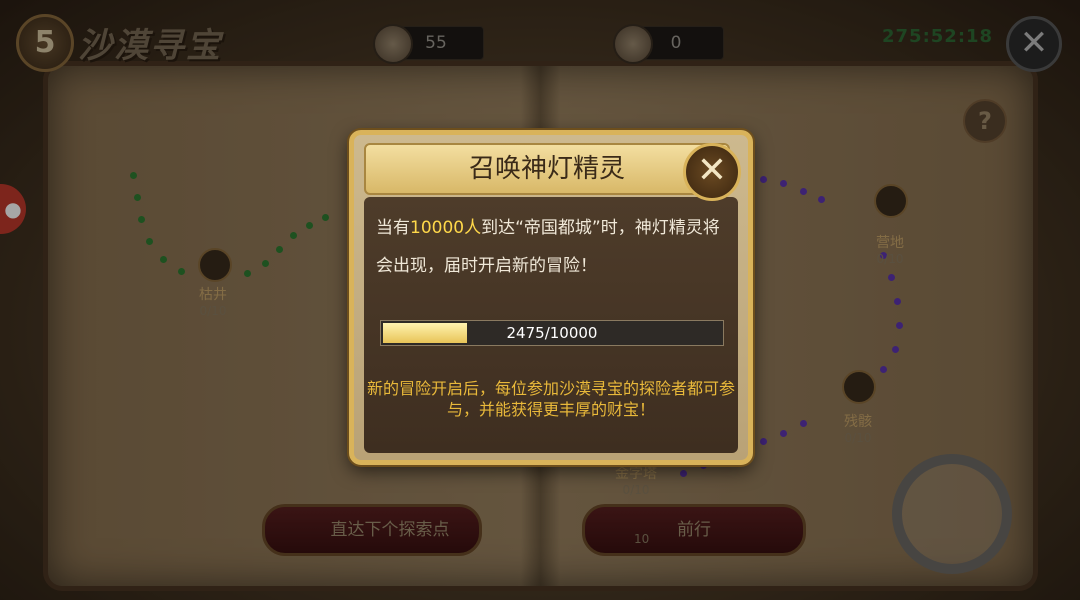 Image resolution: width=1080 pixels, height=600 pixels. I want to click on dialog-title: 召唤神灯精灵, so click(546, 169).